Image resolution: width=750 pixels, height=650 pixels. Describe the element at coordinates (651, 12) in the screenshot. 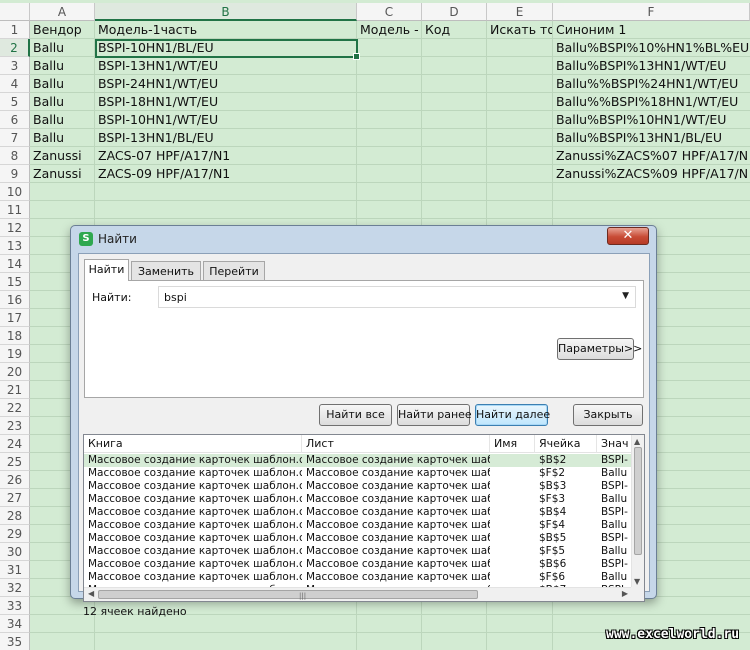

I see `column-header-f: F` at that location.